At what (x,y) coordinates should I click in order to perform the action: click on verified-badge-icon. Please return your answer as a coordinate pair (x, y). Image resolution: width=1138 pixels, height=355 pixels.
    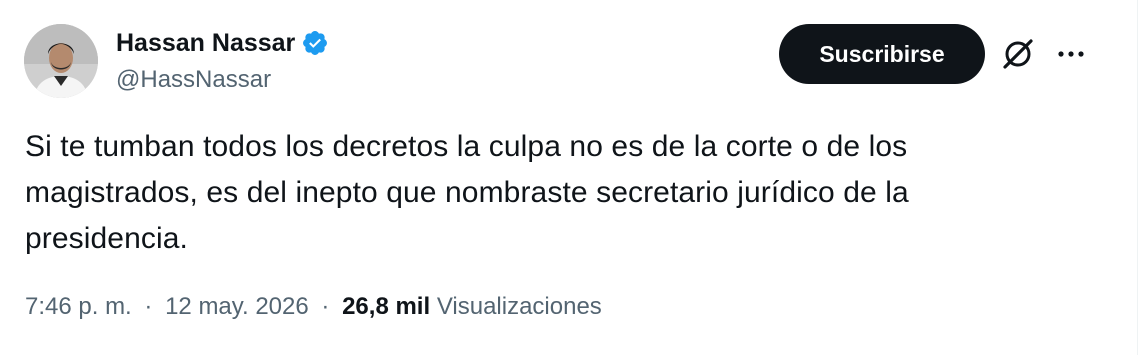
    Looking at the image, I should click on (315, 43).